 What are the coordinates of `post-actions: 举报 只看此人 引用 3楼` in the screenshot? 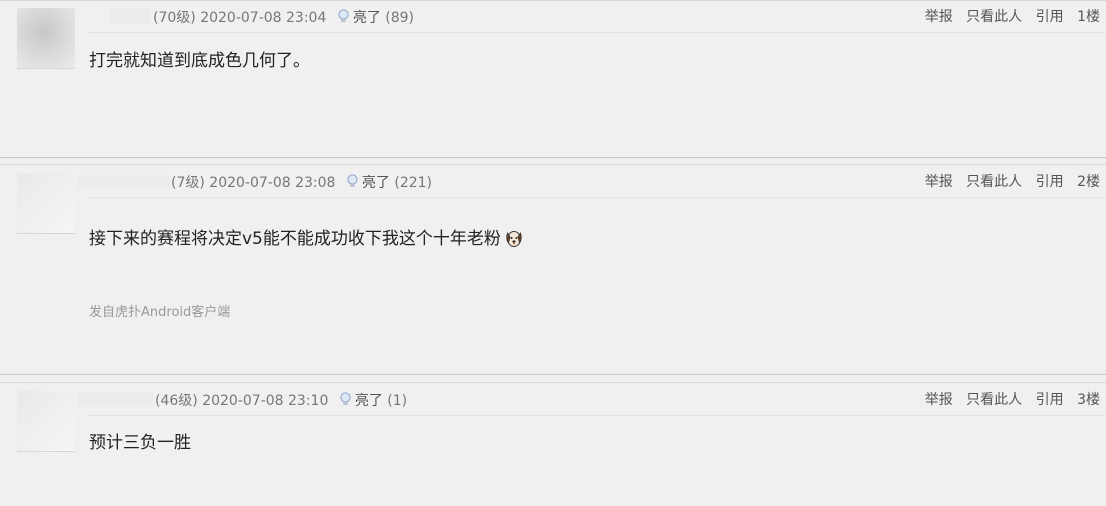 It's located at (1008, 400).